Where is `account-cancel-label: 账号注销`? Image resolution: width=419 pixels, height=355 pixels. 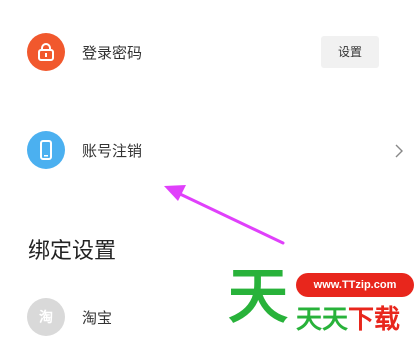
account-cancel-label: 账号注销 is located at coordinates (112, 151).